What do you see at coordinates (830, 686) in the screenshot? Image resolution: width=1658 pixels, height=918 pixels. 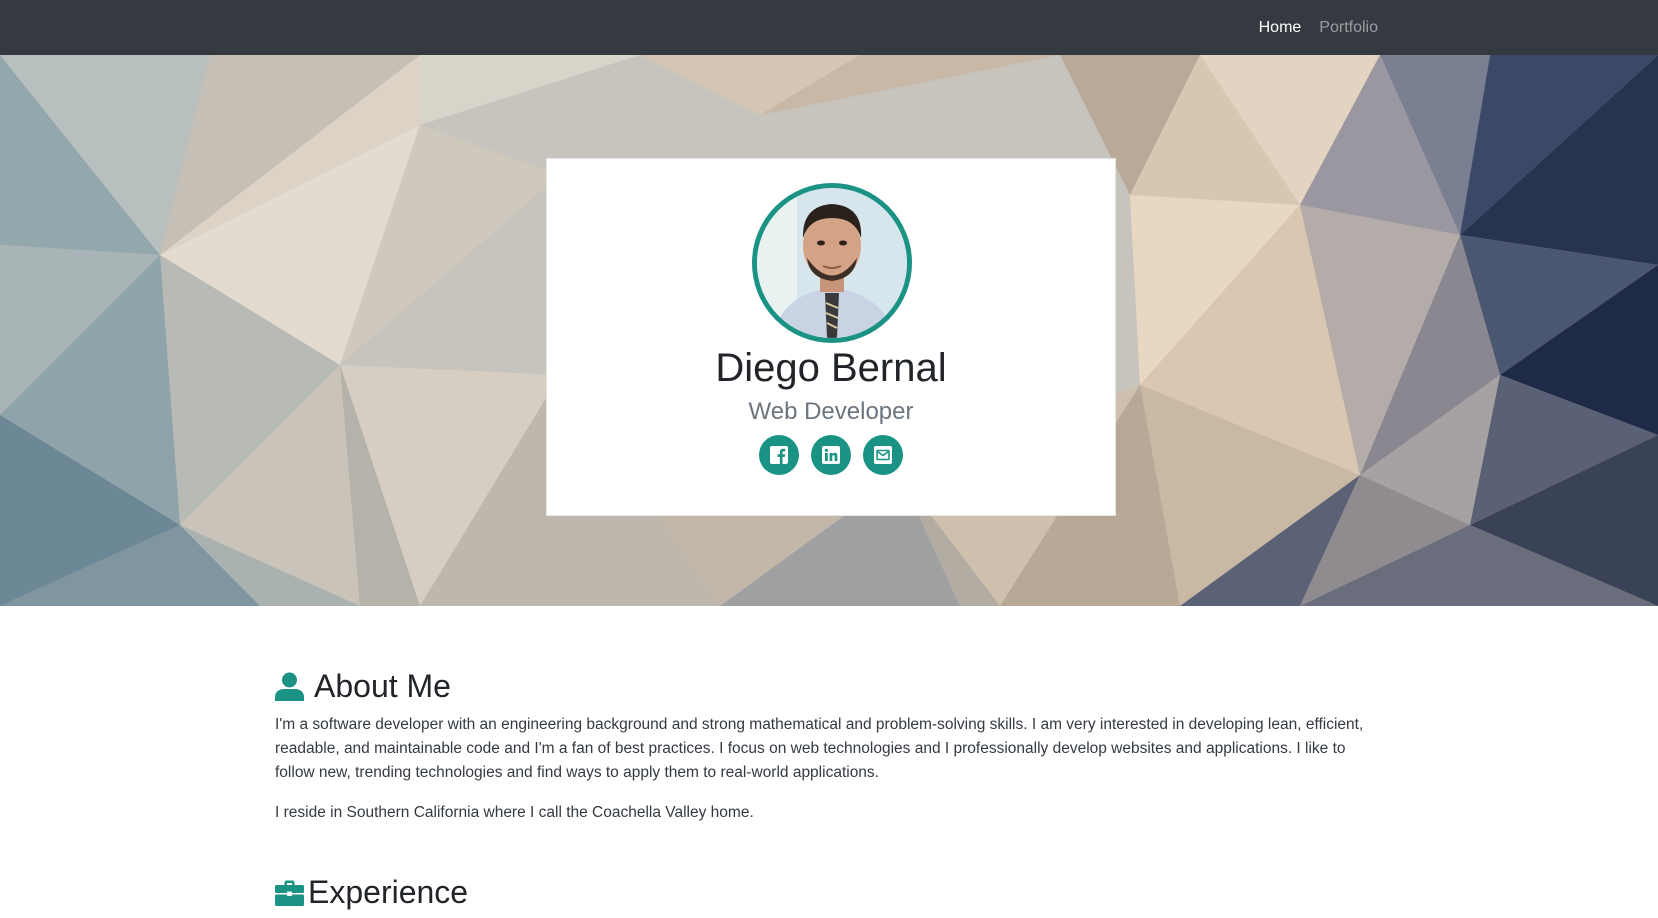 I see `about-heading: About Me` at bounding box center [830, 686].